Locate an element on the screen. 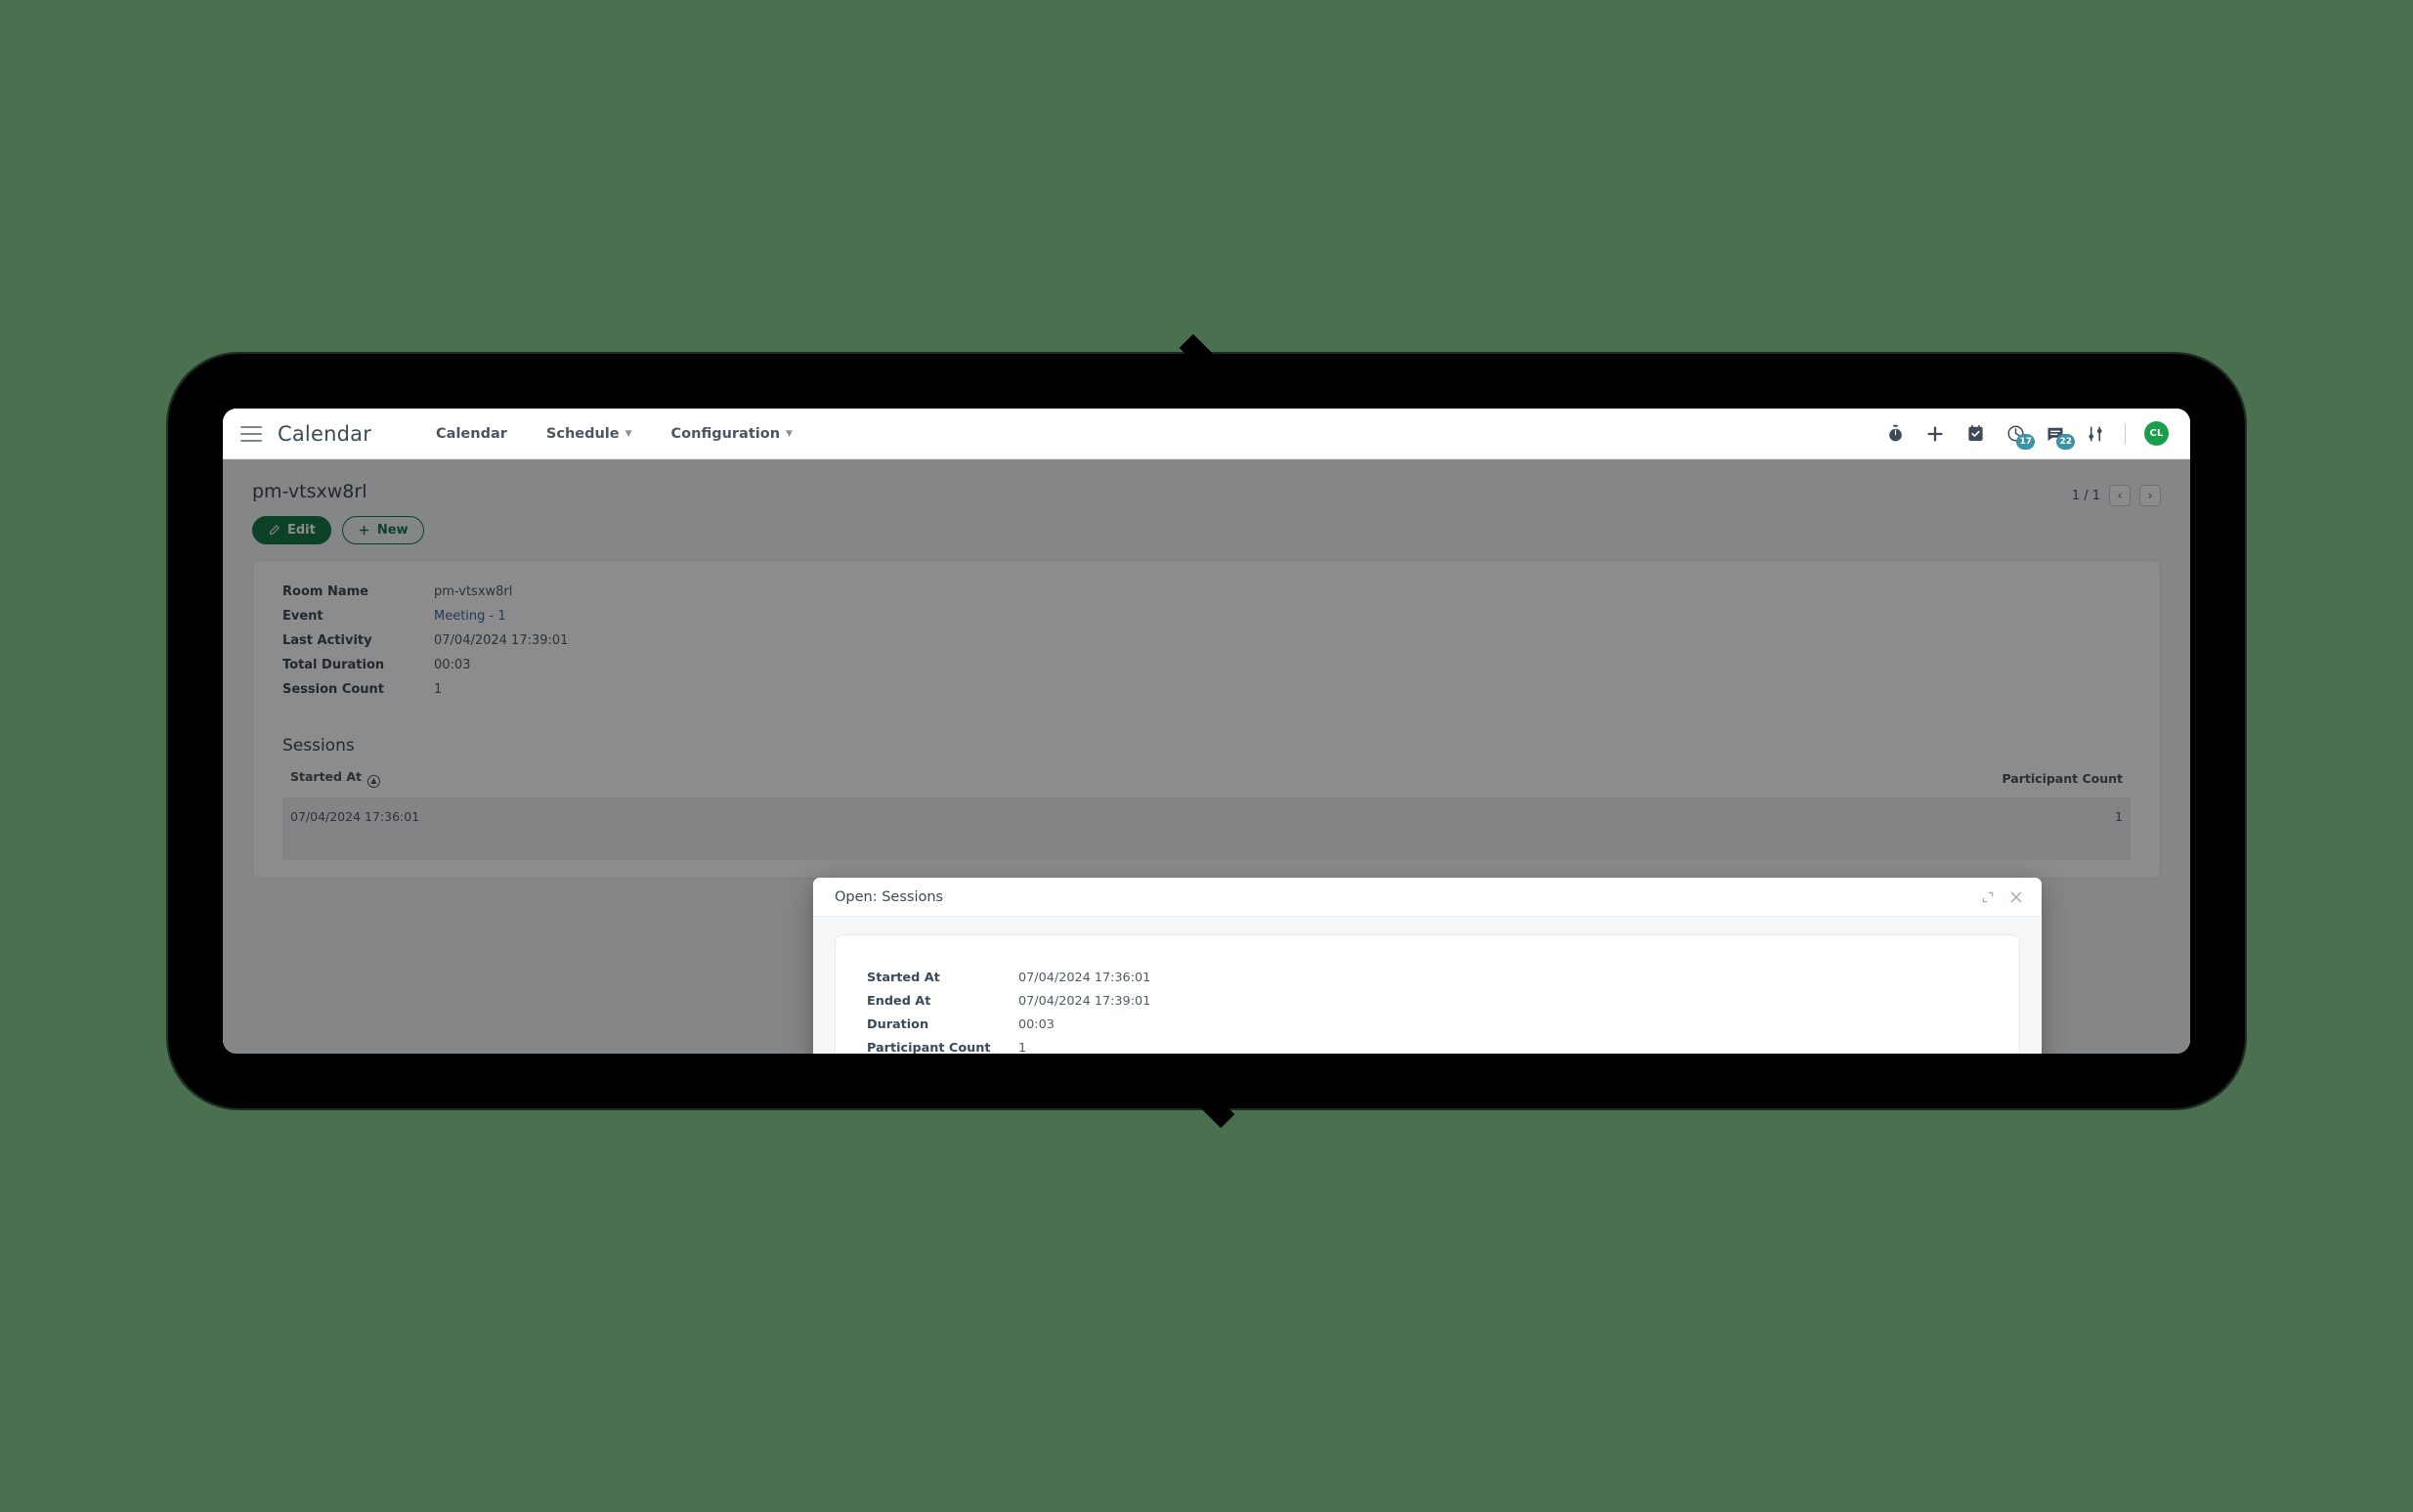 The height and width of the screenshot is (1512, 2413). table-header-row: Started At ▲ Participant Count is located at coordinates (1206, 784).